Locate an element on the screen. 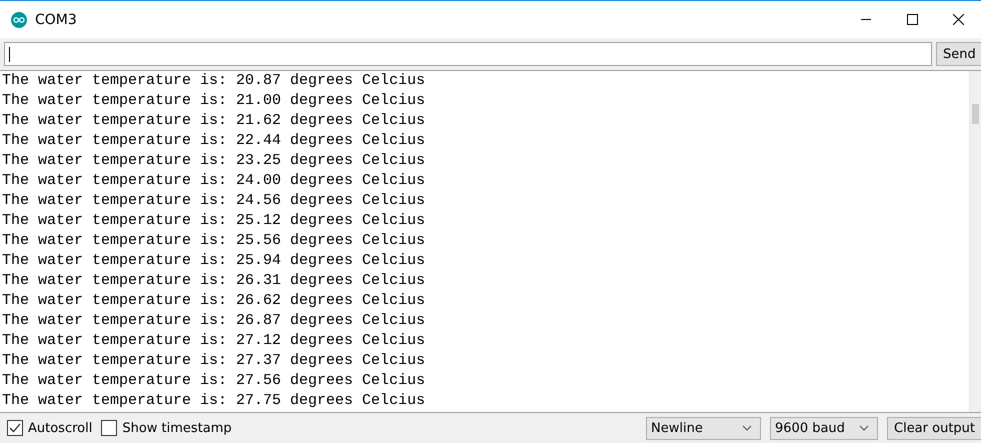 The width and height of the screenshot is (981, 443). output-line: The water temperature is: 20.87 degrees Celcius is located at coordinates (214, 81).